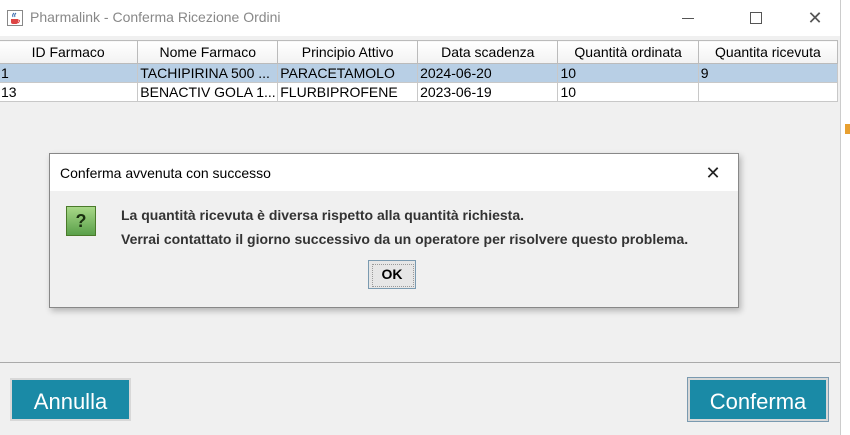 This screenshot has width=850, height=435. I want to click on dialog-close-button: ✕, so click(713, 173).